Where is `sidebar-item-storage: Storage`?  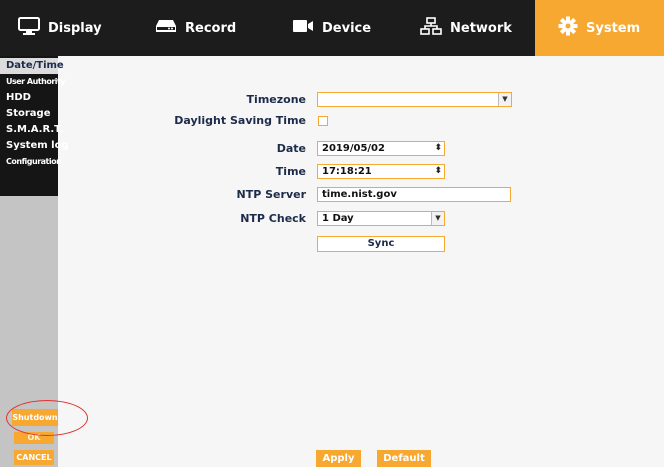
sidebar-item-storage: Storage is located at coordinates (29, 114).